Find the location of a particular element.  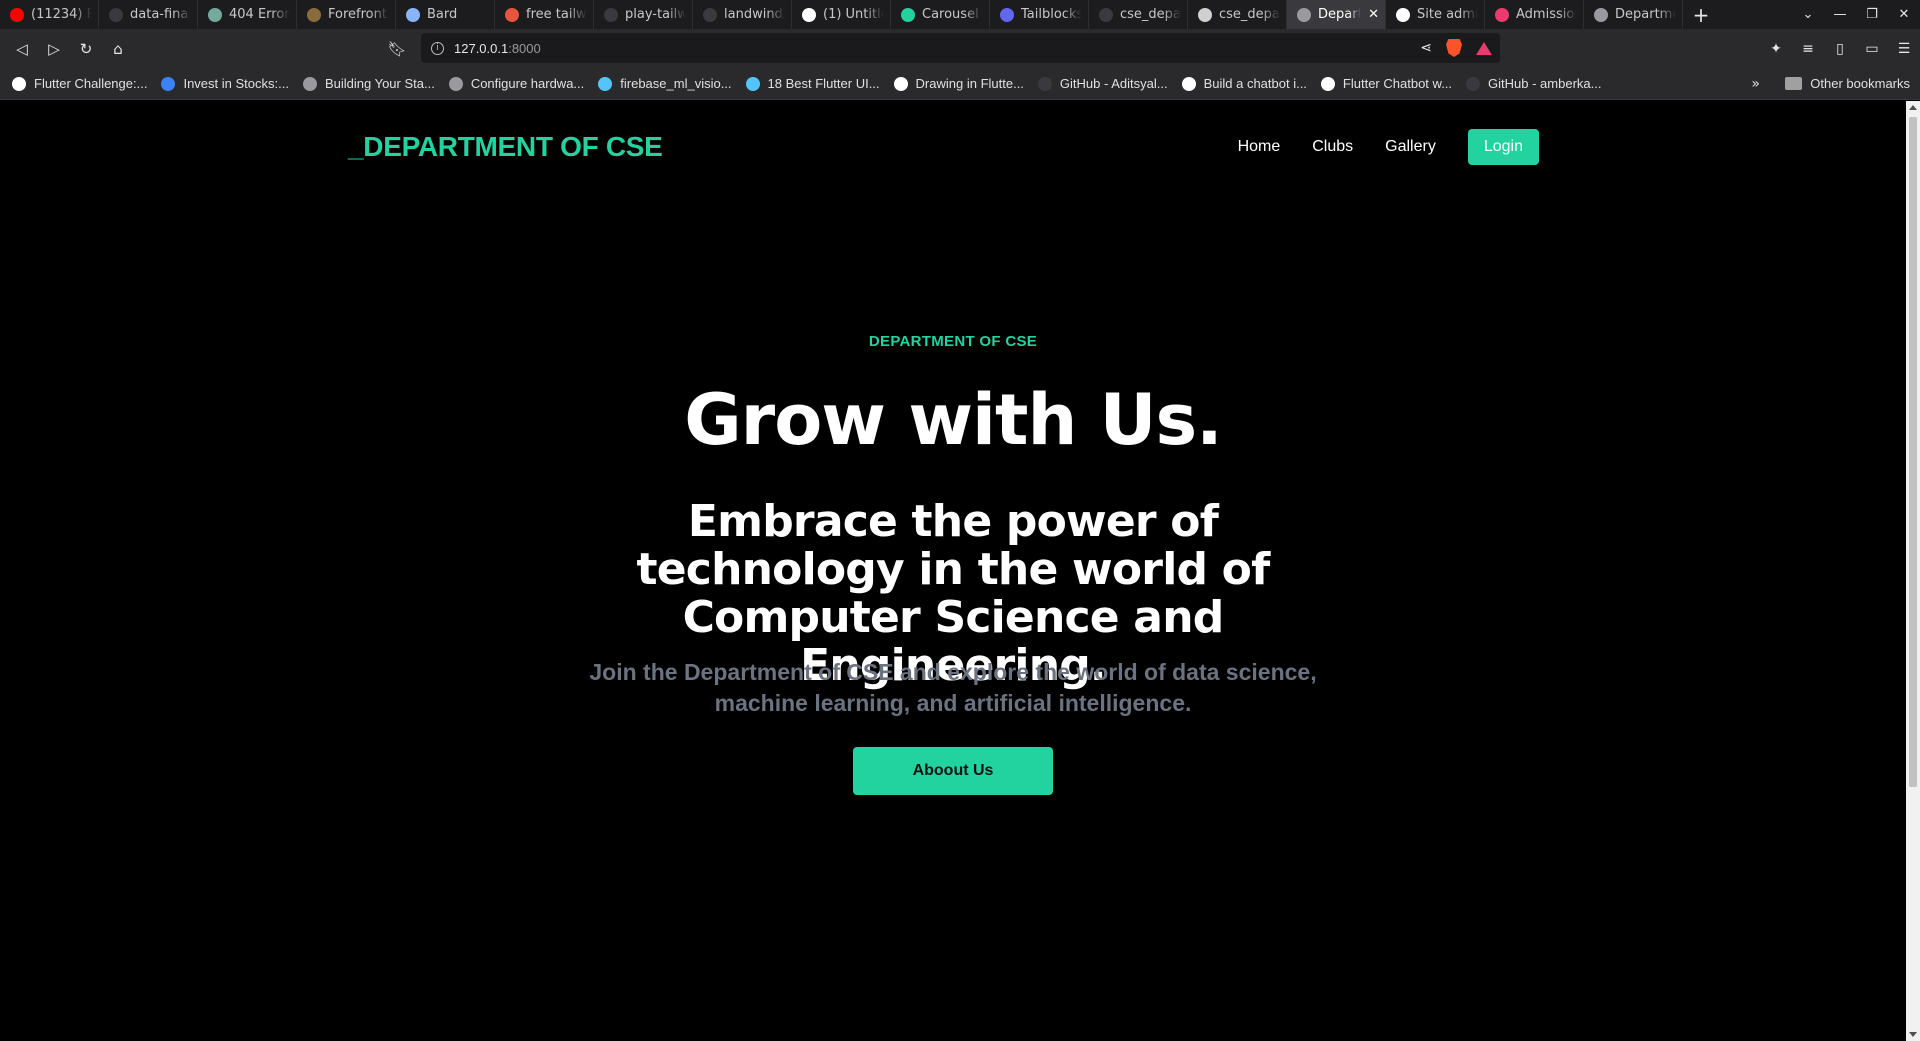

scroll-up-icon is located at coordinates (1913, 107).